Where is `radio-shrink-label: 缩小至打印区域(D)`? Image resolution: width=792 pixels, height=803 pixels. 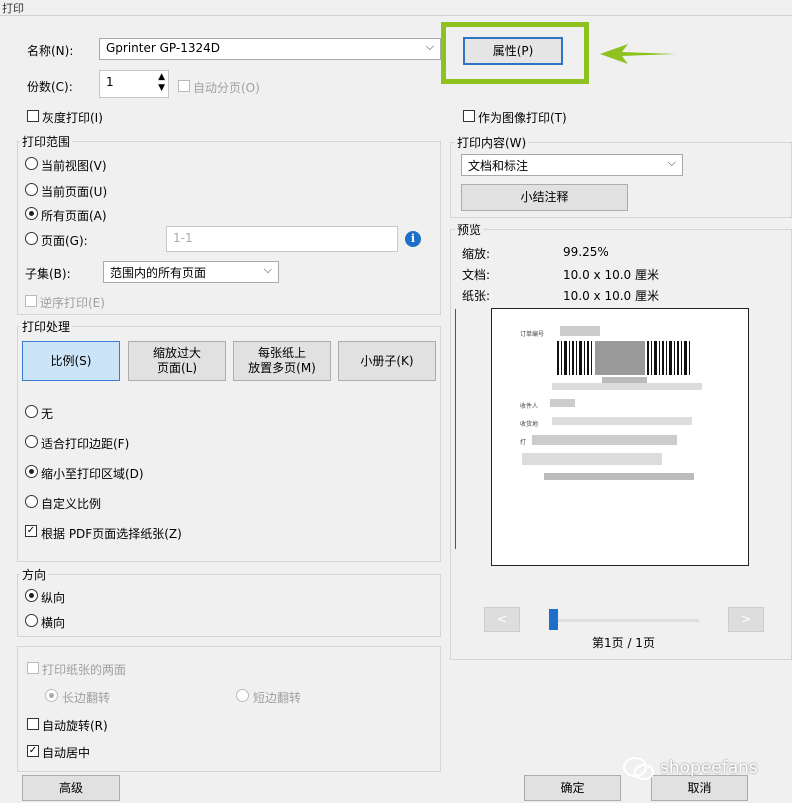 radio-shrink-label: 缩小至打印区域(D) is located at coordinates (92, 474).